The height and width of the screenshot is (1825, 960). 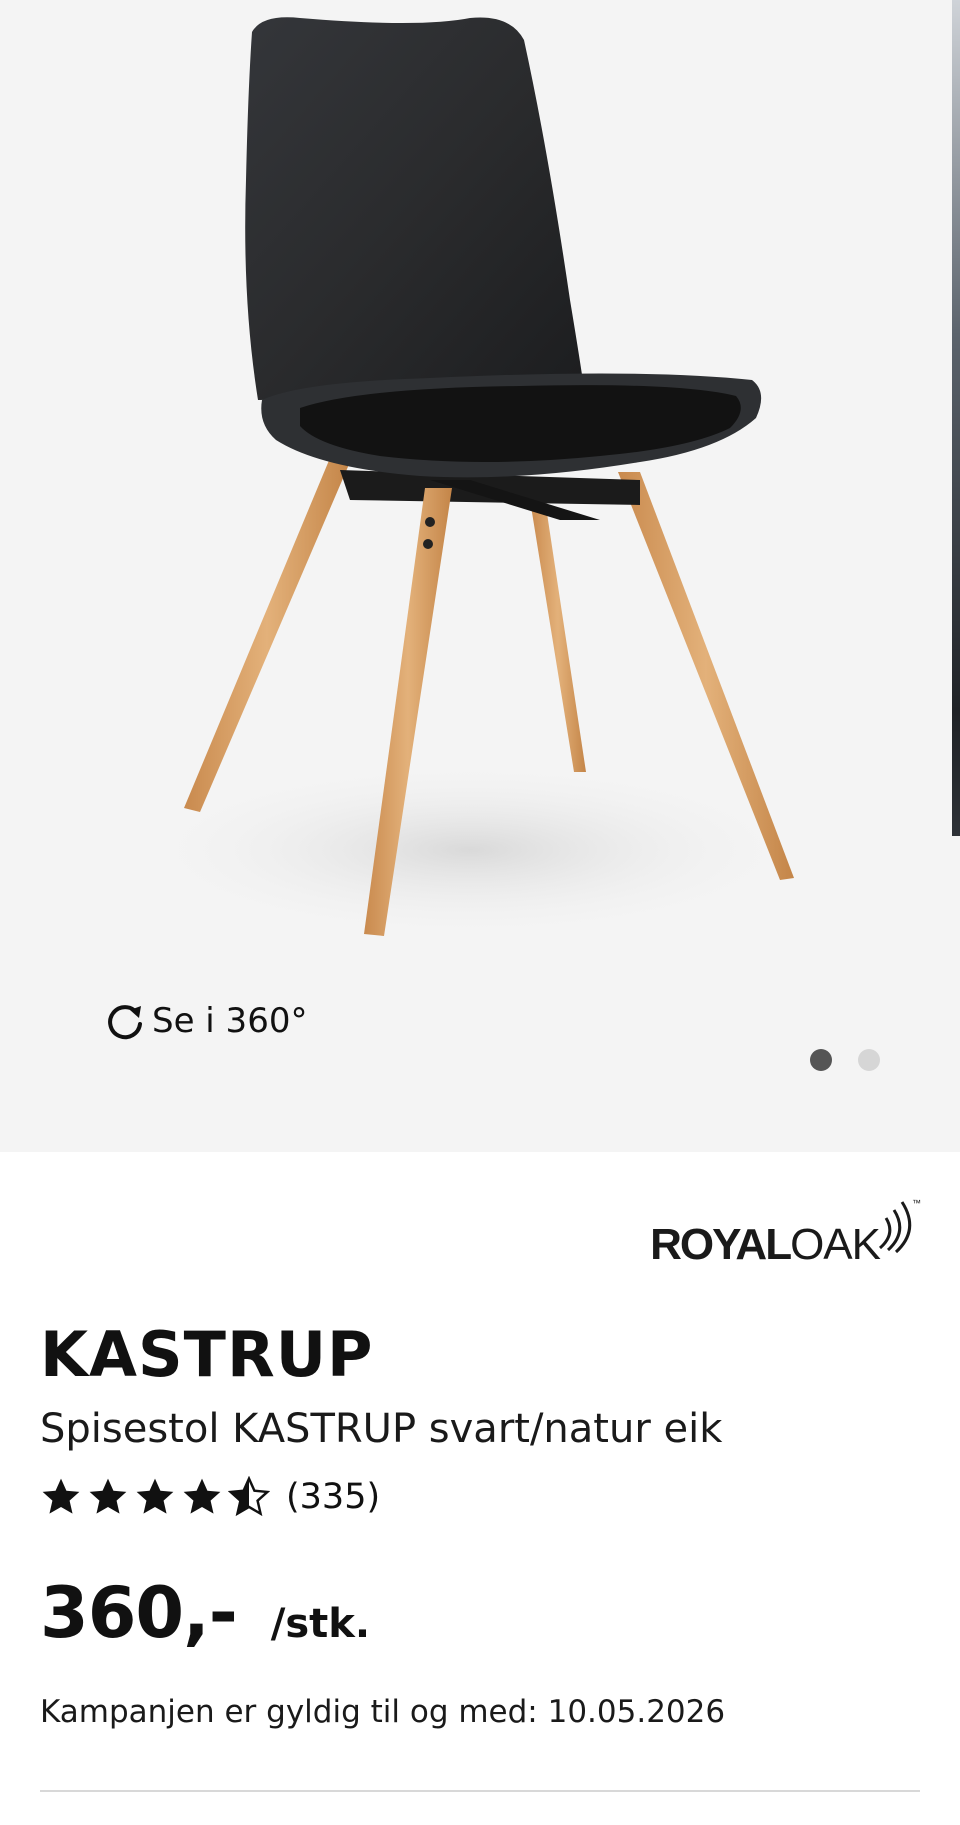 What do you see at coordinates (845, 1060) in the screenshot?
I see `gallery-pagination` at bounding box center [845, 1060].